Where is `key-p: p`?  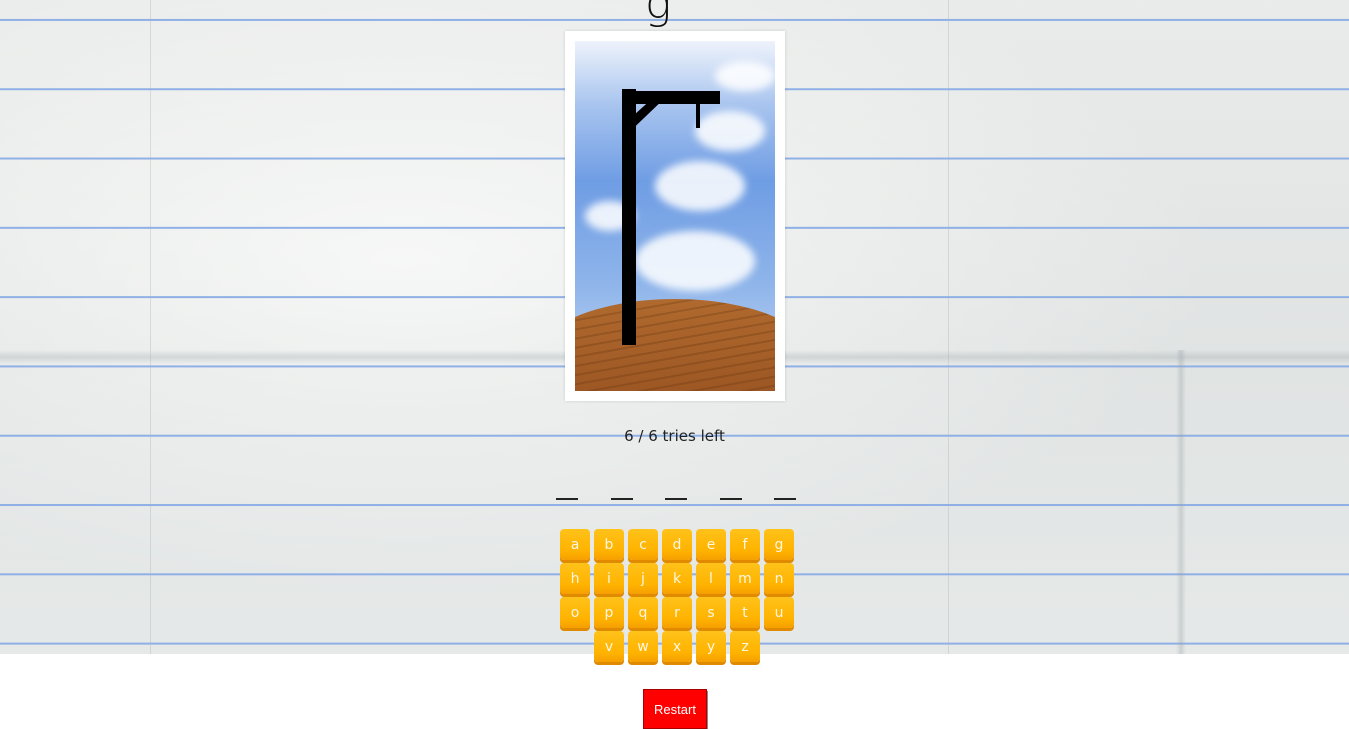
key-p: p is located at coordinates (609, 612).